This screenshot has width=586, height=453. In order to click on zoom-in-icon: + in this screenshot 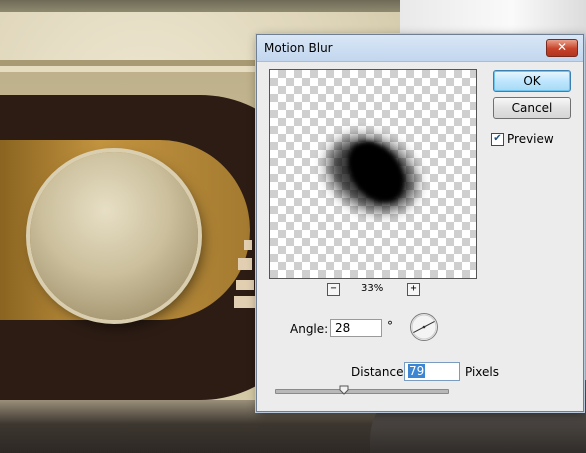, I will do `click(413, 288)`.